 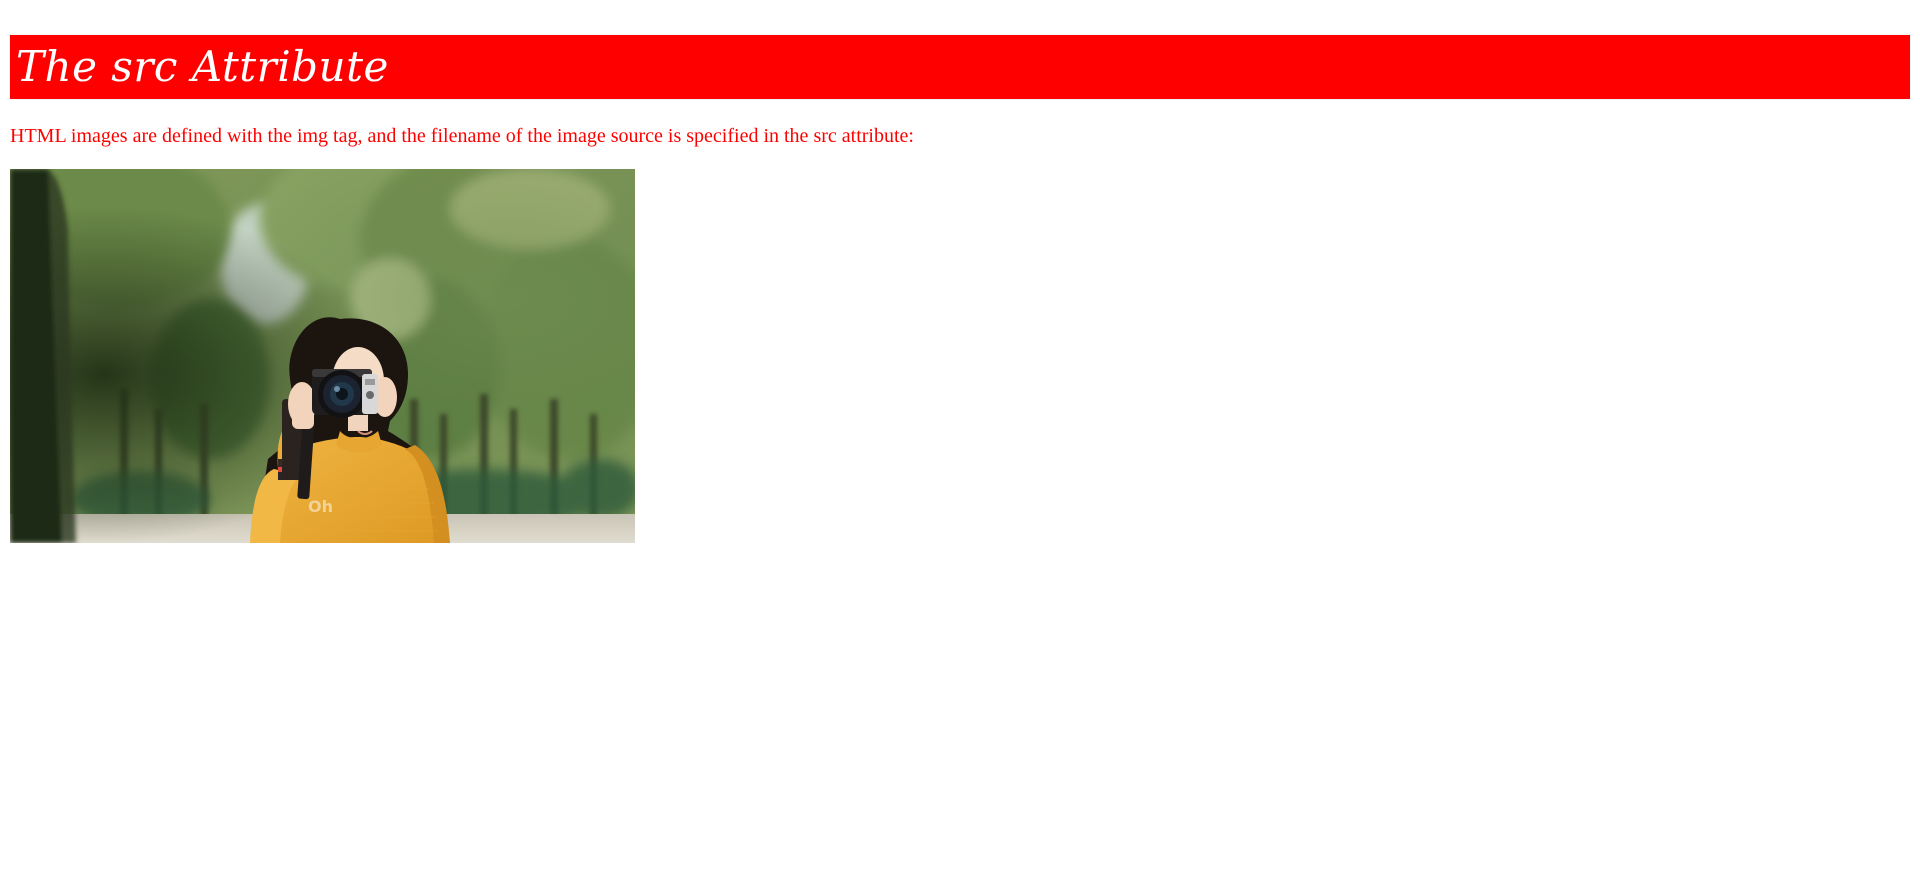 I want to click on svg-text: Oh, so click(x=320, y=506).